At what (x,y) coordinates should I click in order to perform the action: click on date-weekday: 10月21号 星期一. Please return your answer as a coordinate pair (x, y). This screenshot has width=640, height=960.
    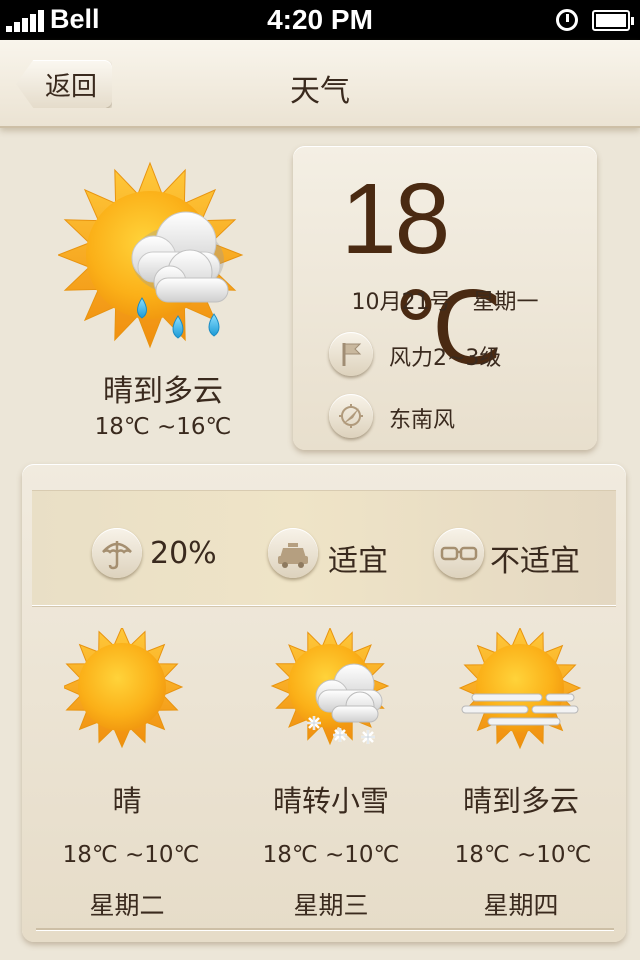
    Looking at the image, I should click on (445, 300).